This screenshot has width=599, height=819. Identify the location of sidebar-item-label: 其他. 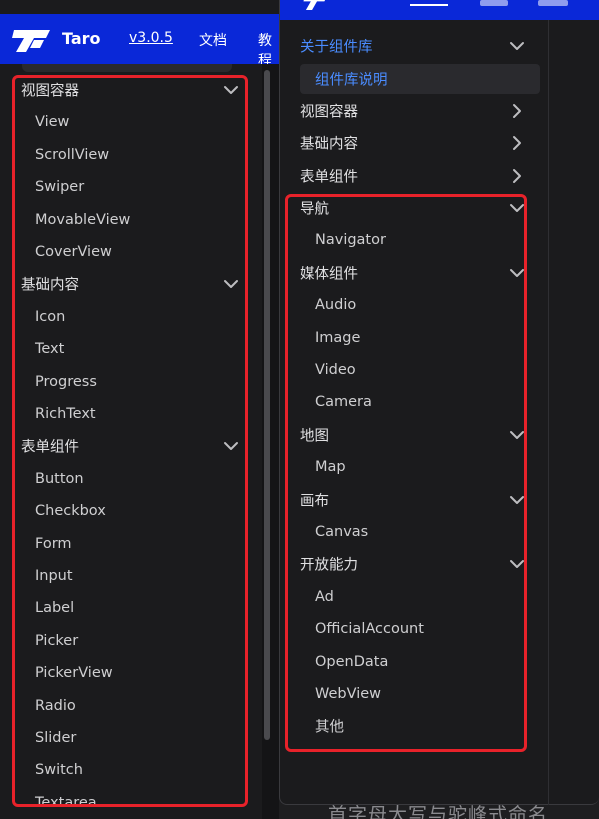
(329, 727).